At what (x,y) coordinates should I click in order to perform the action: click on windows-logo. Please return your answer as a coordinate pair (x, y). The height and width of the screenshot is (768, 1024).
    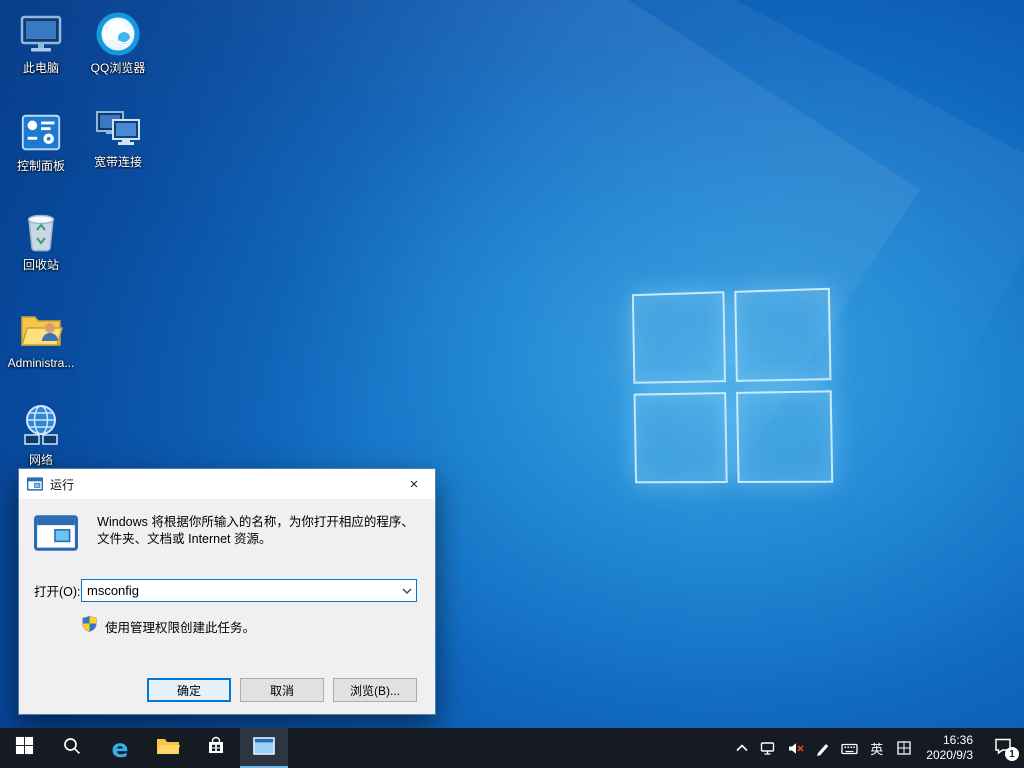
    Looking at the image, I should click on (732, 385).